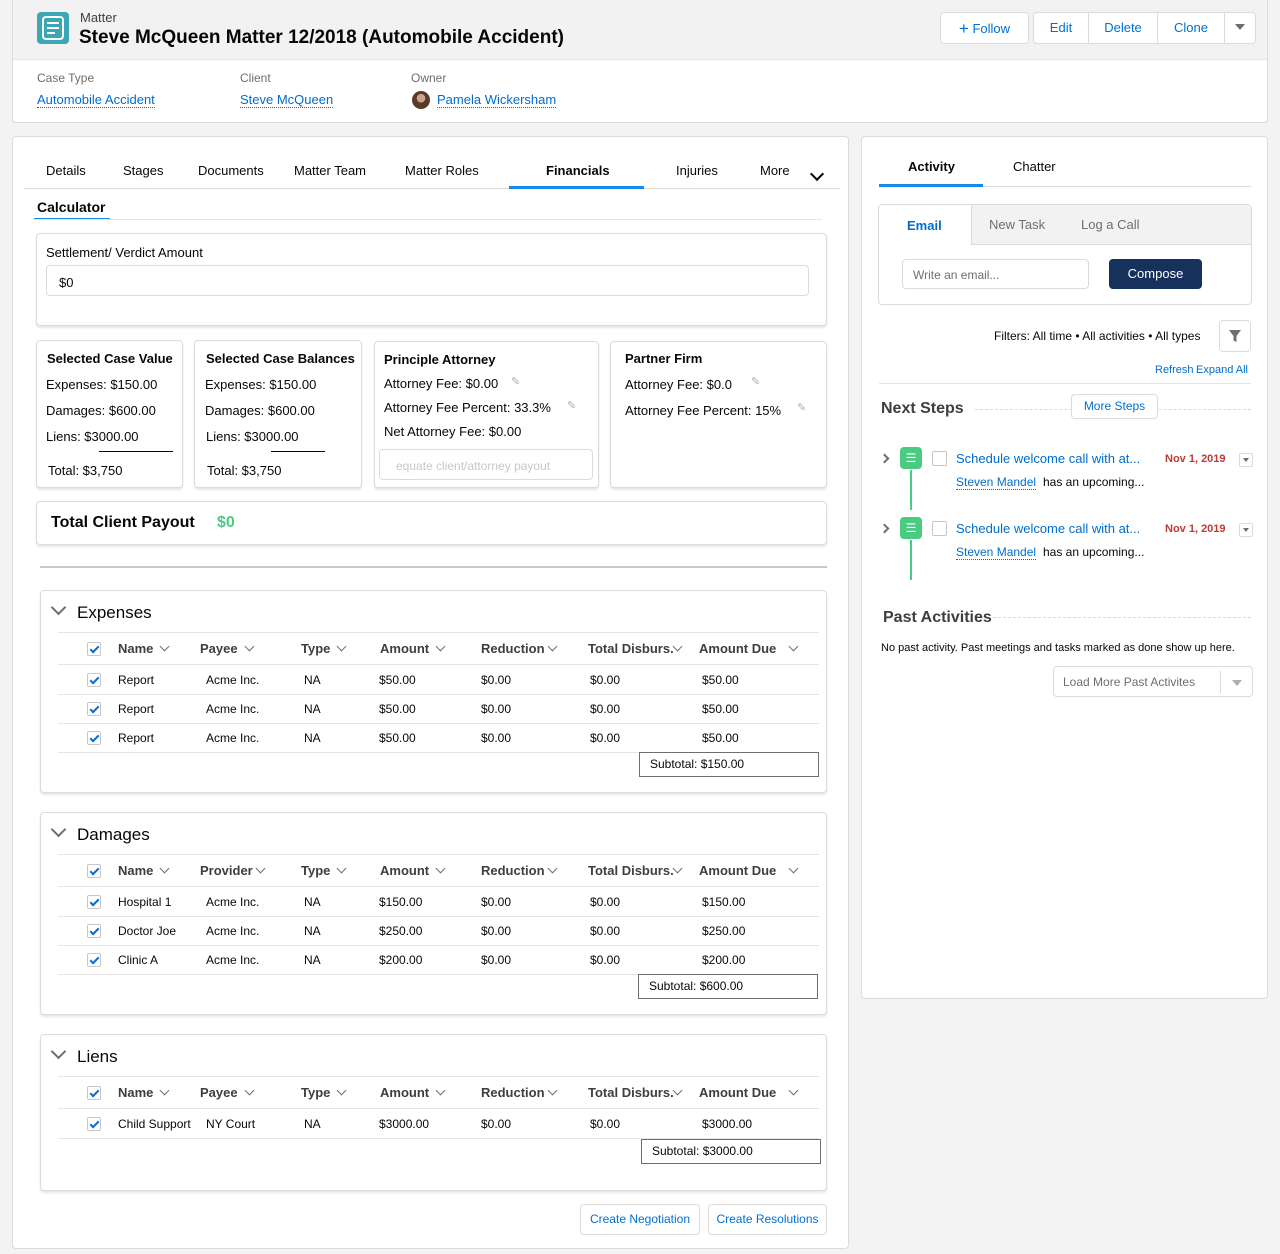 Image resolution: width=1280 pixels, height=1254 pixels. I want to click on tab-stages: Stages, so click(143, 170).